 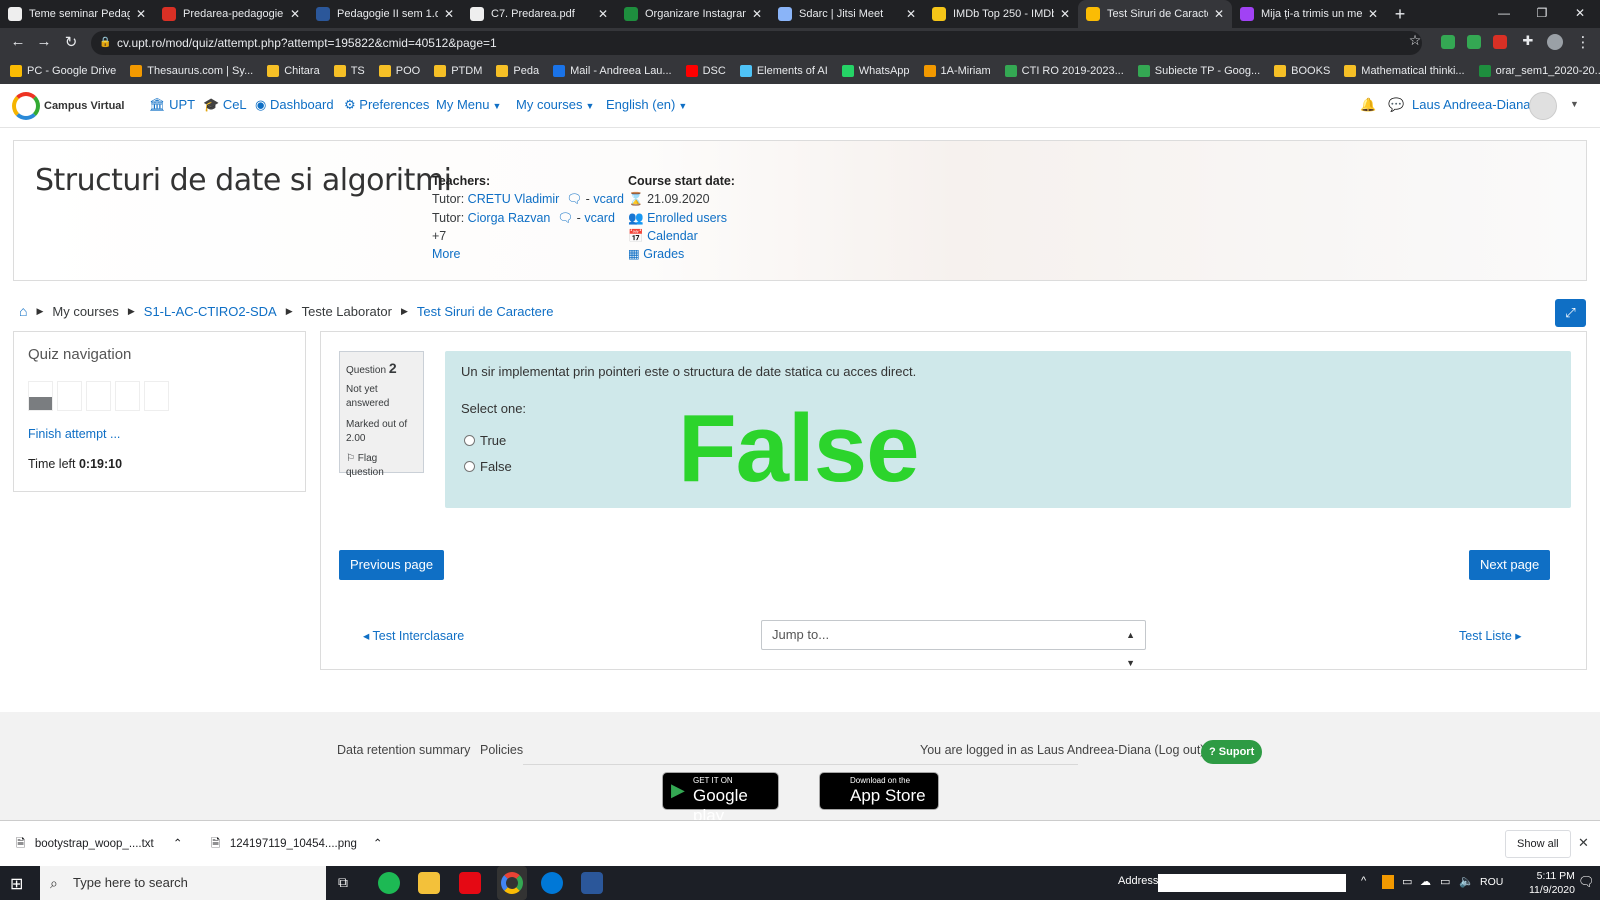 What do you see at coordinates (458, 71) in the screenshot?
I see `bookmark-item: PTDM` at bounding box center [458, 71].